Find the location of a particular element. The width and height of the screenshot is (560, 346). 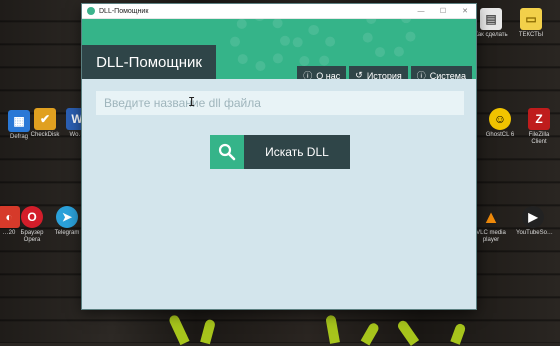

desktop-icon-label: Браузер Opera is located at coordinates (32, 236).